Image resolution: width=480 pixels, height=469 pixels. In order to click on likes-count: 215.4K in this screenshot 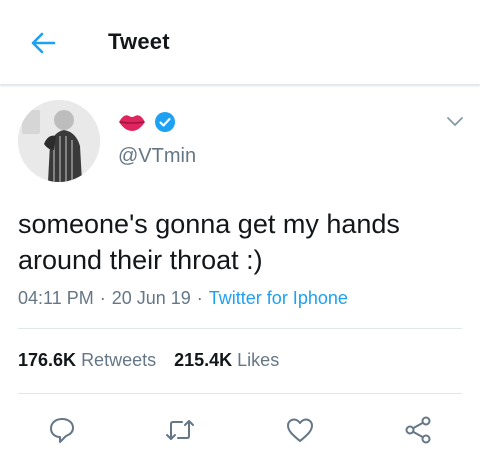, I will do `click(203, 360)`.